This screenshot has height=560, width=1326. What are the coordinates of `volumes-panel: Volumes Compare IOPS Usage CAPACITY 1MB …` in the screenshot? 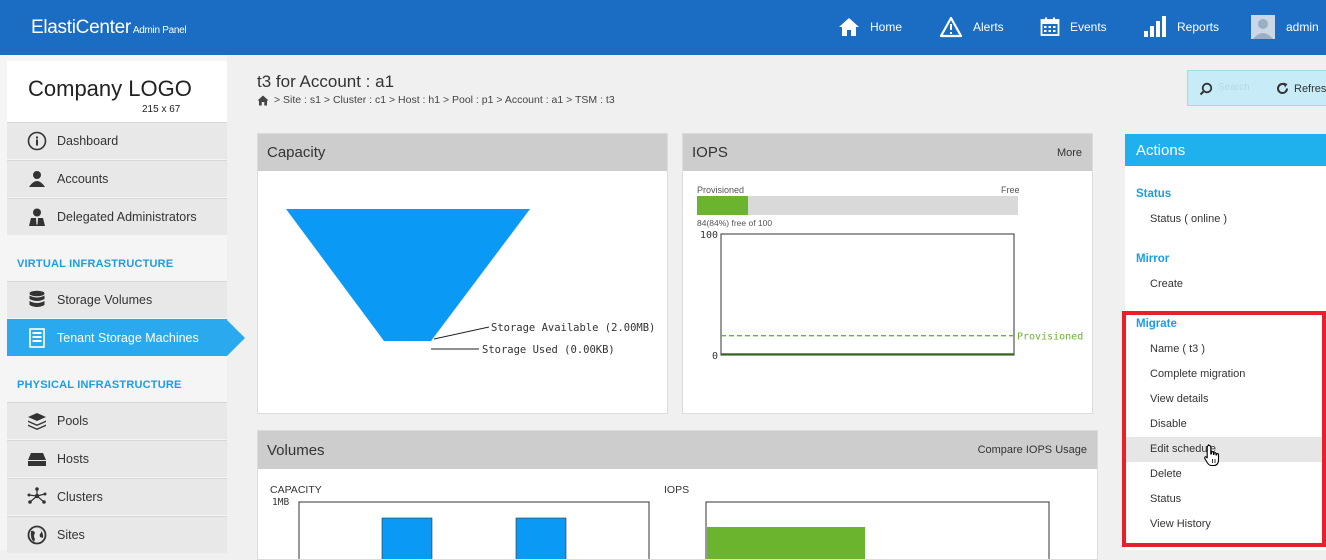 It's located at (677, 495).